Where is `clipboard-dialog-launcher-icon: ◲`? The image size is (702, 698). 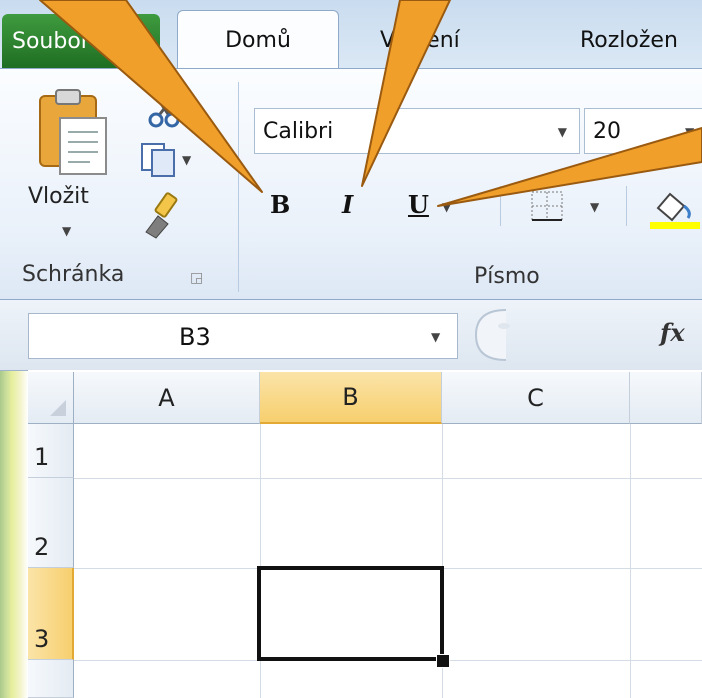
clipboard-dialog-launcher-icon: ◲ is located at coordinates (196, 278).